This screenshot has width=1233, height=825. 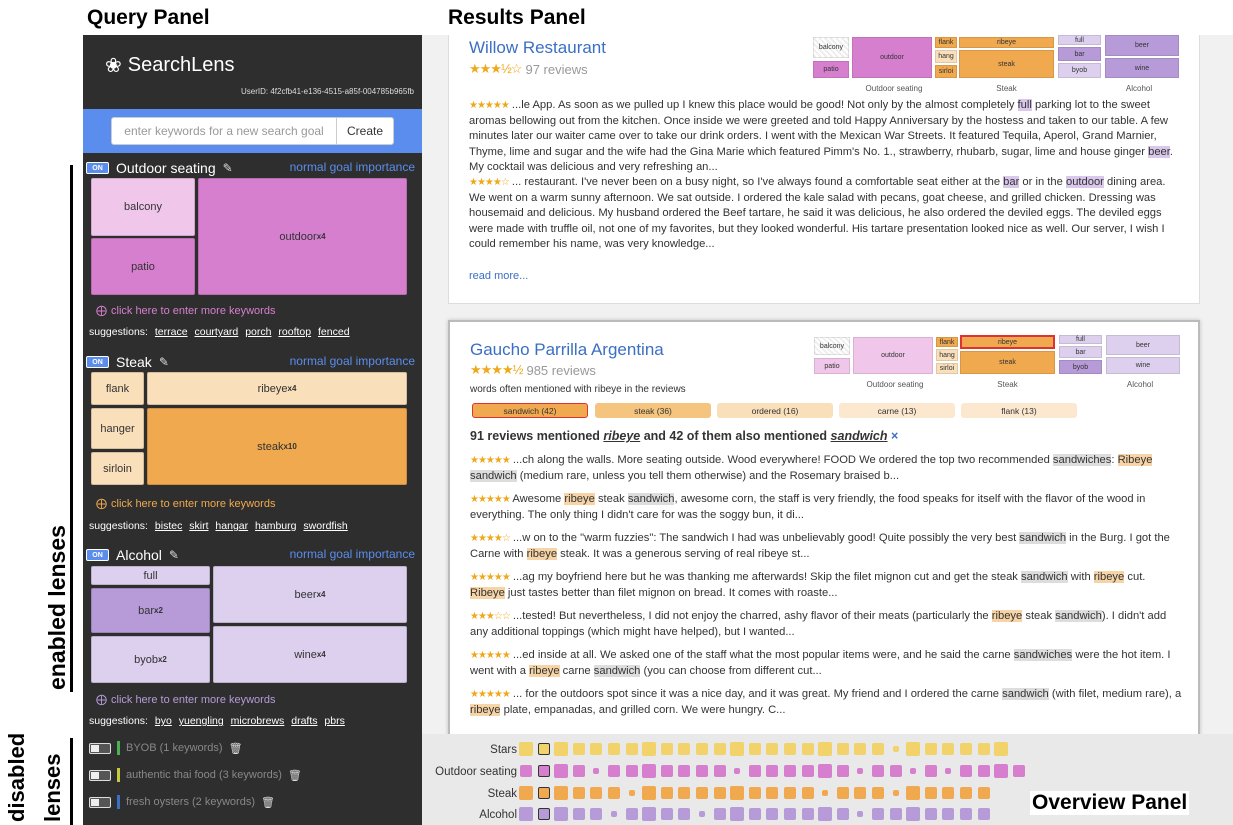 I want to click on mini-cell-beer: beer, so click(x=1142, y=45).